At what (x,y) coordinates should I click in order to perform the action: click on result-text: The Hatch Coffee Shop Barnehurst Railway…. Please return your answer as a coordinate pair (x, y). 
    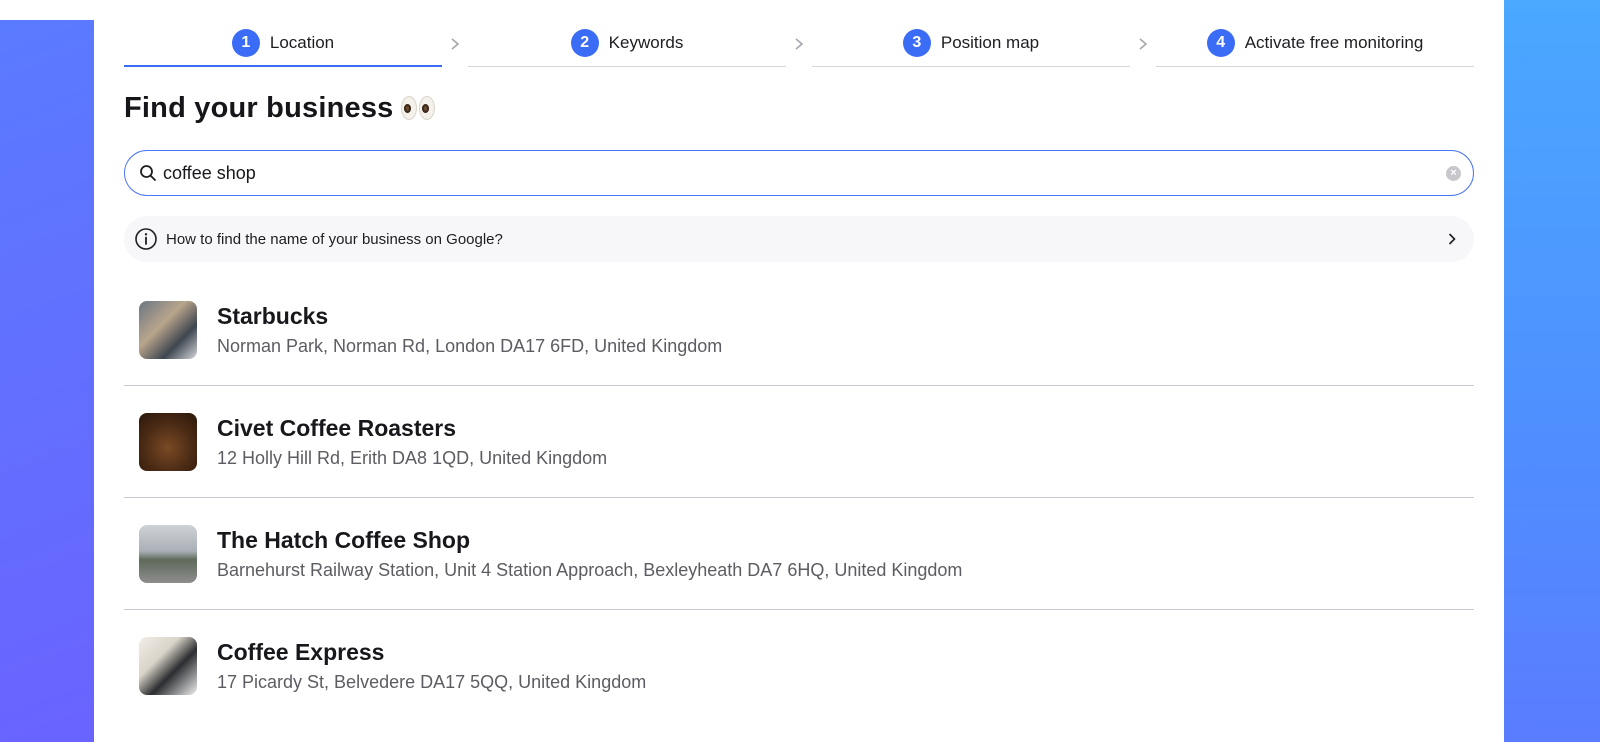
    Looking at the image, I should click on (589, 554).